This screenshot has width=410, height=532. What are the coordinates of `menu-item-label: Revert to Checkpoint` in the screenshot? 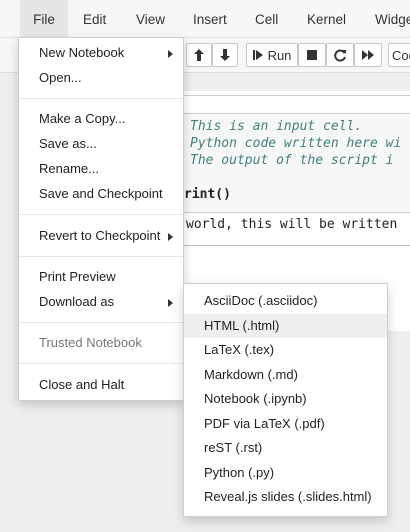 It's located at (100, 235).